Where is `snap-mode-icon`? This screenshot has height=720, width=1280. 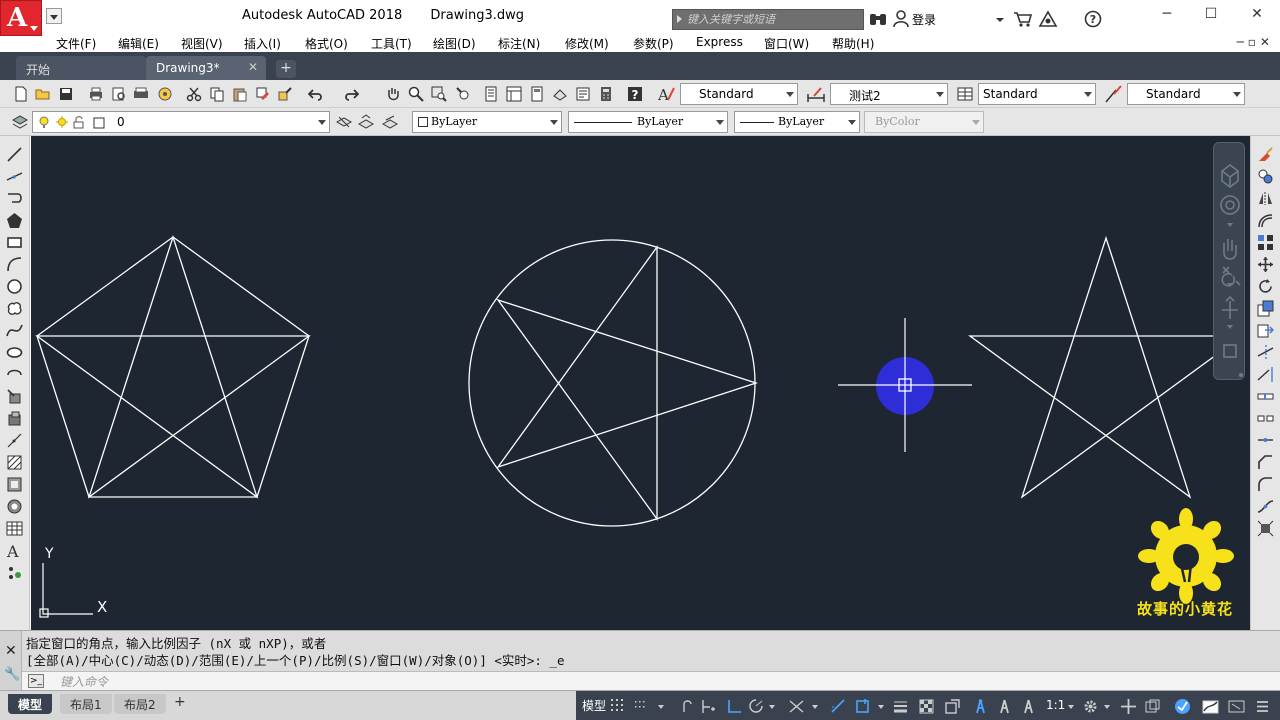 snap-mode-icon is located at coordinates (642, 706).